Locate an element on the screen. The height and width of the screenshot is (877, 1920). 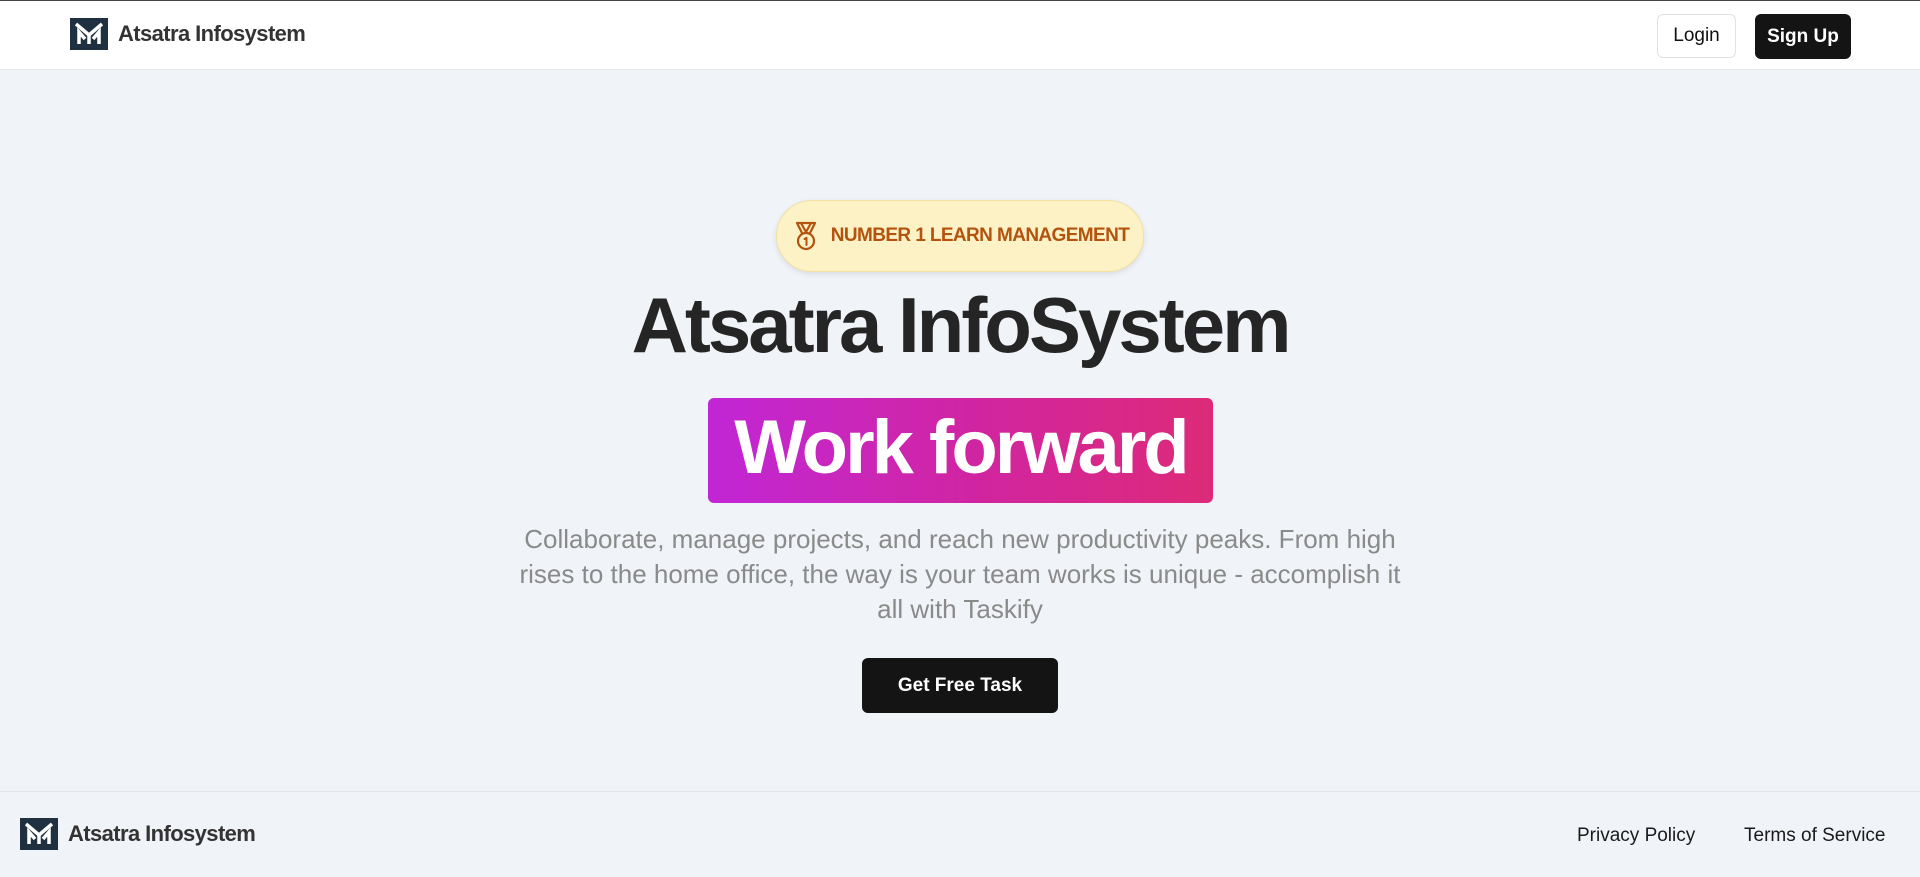
footer-brand: Atsatra Infosystem is located at coordinates (138, 834).